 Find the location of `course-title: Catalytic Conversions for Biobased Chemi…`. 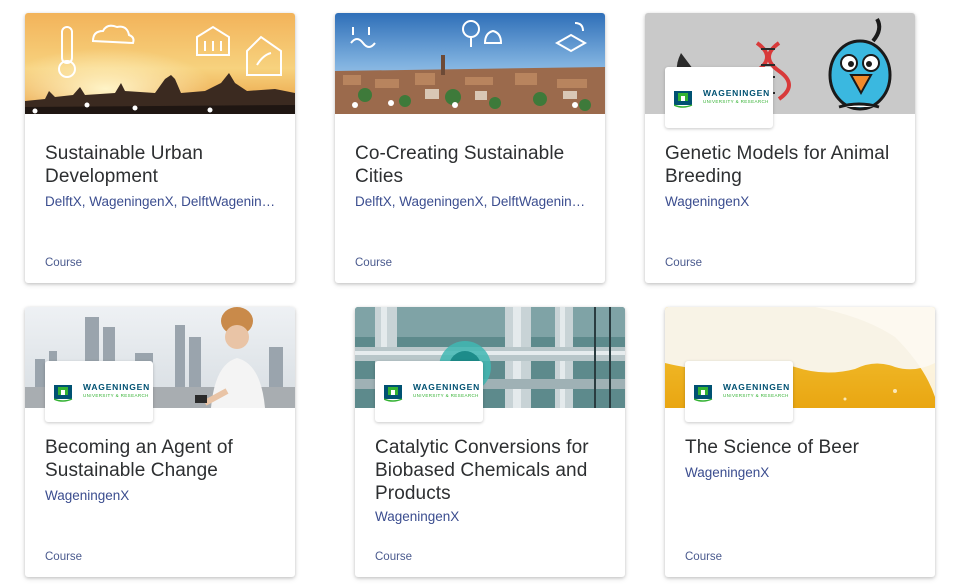

course-title: Catalytic Conversions for Biobased Chemi… is located at coordinates (491, 470).